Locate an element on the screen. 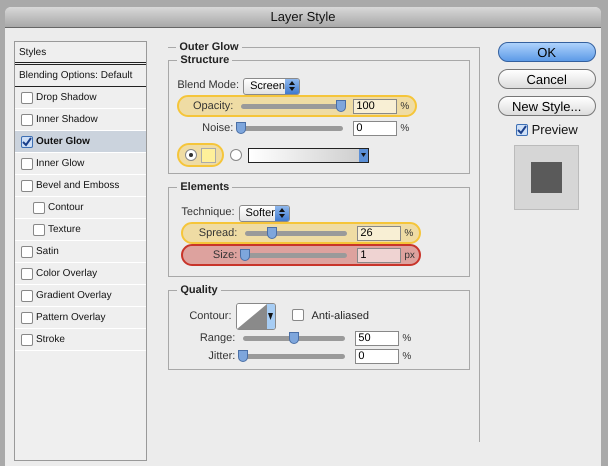  value-field: 26 is located at coordinates (379, 233).